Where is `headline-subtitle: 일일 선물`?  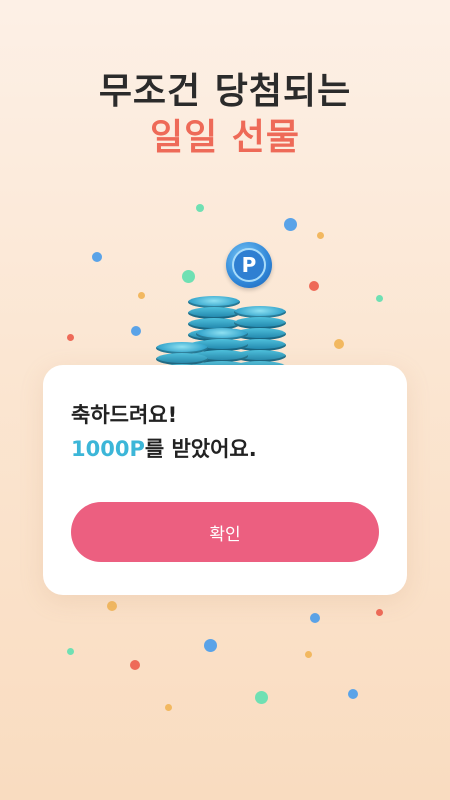 headline-subtitle: 일일 선물 is located at coordinates (224, 137).